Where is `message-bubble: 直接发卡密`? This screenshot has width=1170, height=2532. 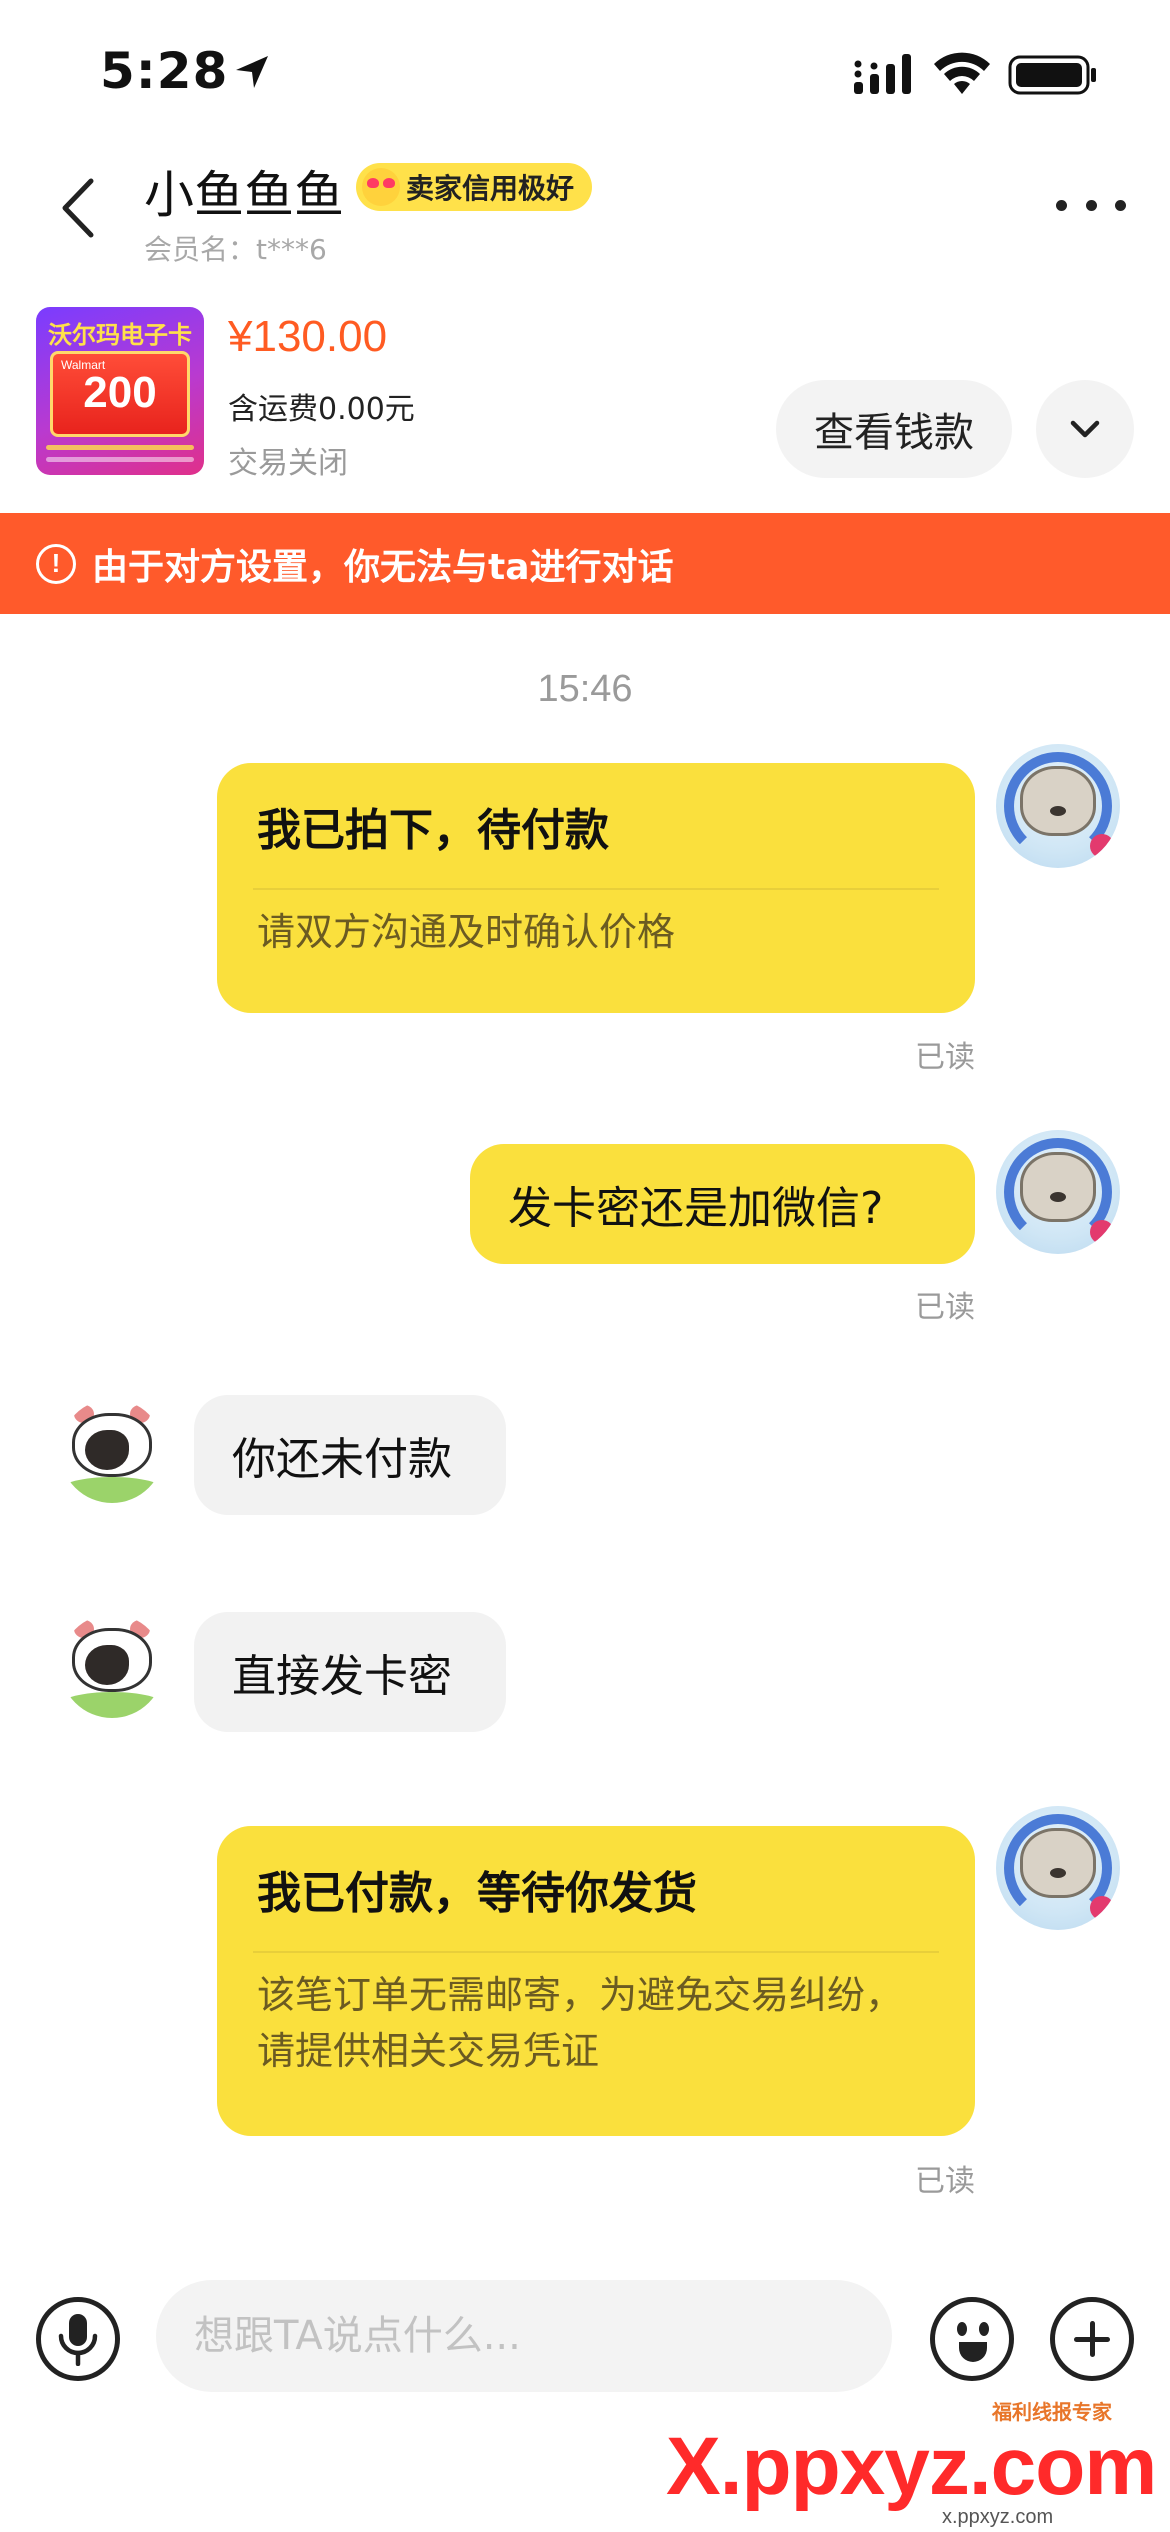 message-bubble: 直接发卡密 is located at coordinates (350, 1672).